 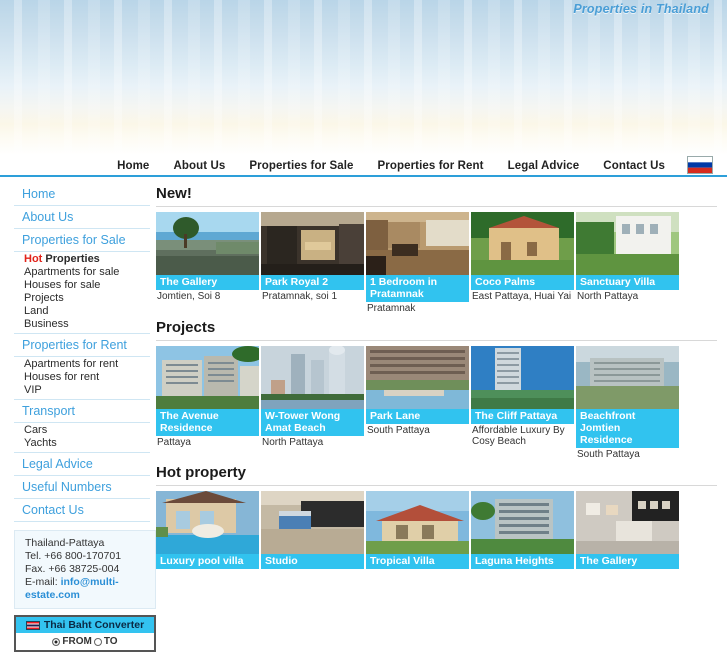 I want to click on nav-item-about-us: About Us, so click(x=199, y=167).